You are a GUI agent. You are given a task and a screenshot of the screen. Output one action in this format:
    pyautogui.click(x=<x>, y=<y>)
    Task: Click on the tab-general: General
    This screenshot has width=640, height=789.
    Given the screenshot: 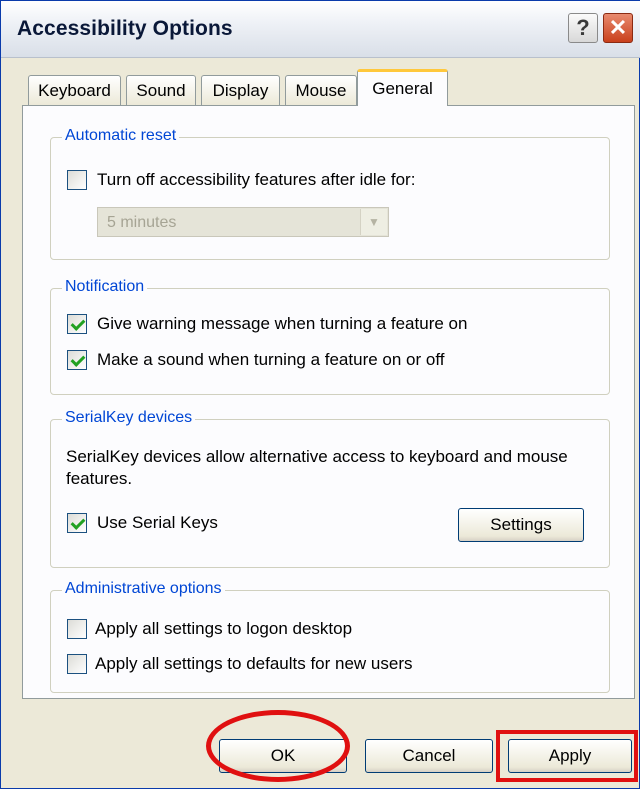 What is the action you would take?
    pyautogui.click(x=402, y=87)
    